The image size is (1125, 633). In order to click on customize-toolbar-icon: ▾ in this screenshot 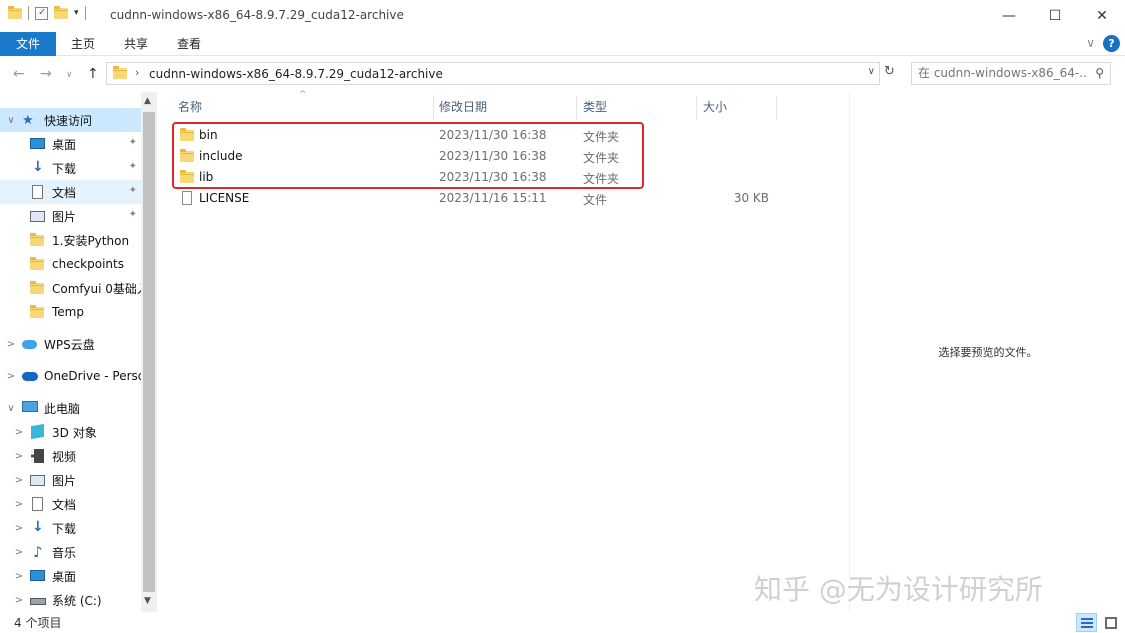, I will do `click(76, 13)`.